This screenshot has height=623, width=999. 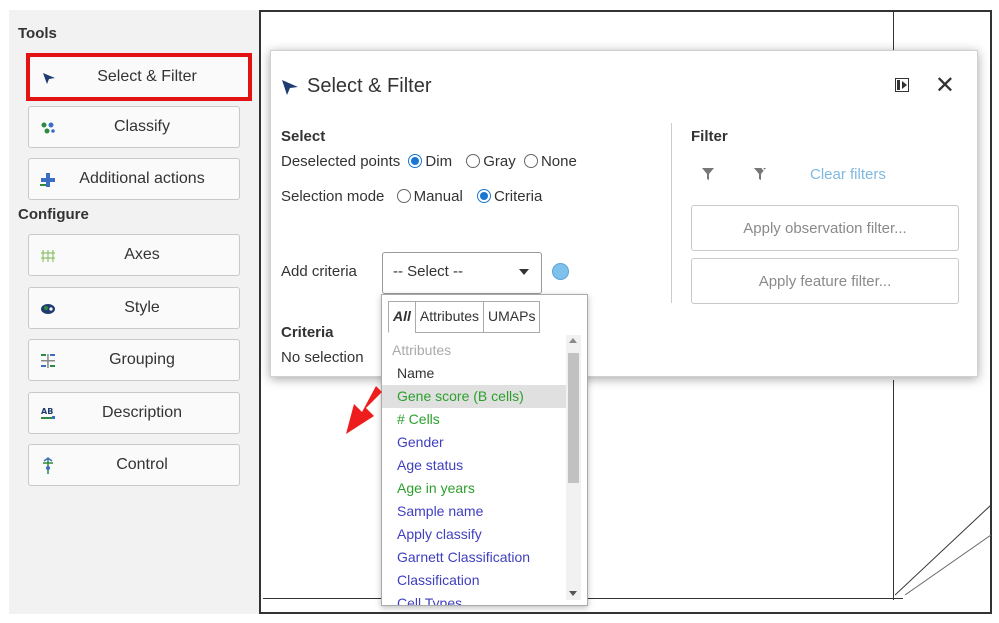 What do you see at coordinates (48, 256) in the screenshot?
I see `axes-grid-icon` at bounding box center [48, 256].